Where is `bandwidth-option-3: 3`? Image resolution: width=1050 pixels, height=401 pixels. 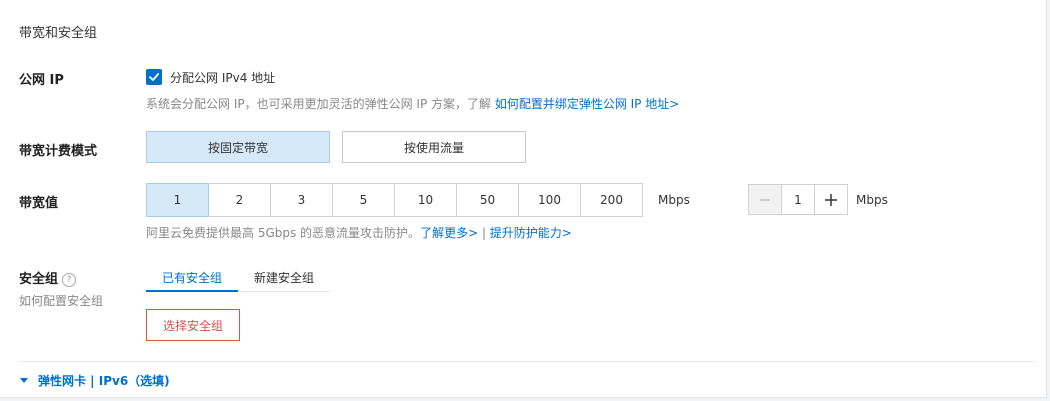
bandwidth-option-3: 3 is located at coordinates (301, 200).